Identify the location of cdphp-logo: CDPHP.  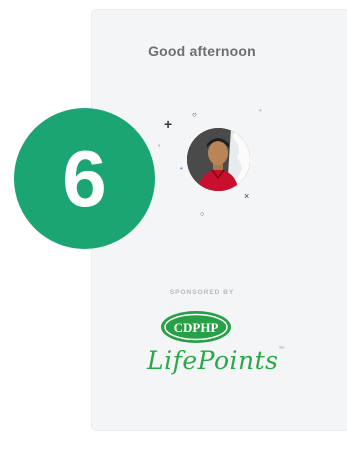
(196, 327).